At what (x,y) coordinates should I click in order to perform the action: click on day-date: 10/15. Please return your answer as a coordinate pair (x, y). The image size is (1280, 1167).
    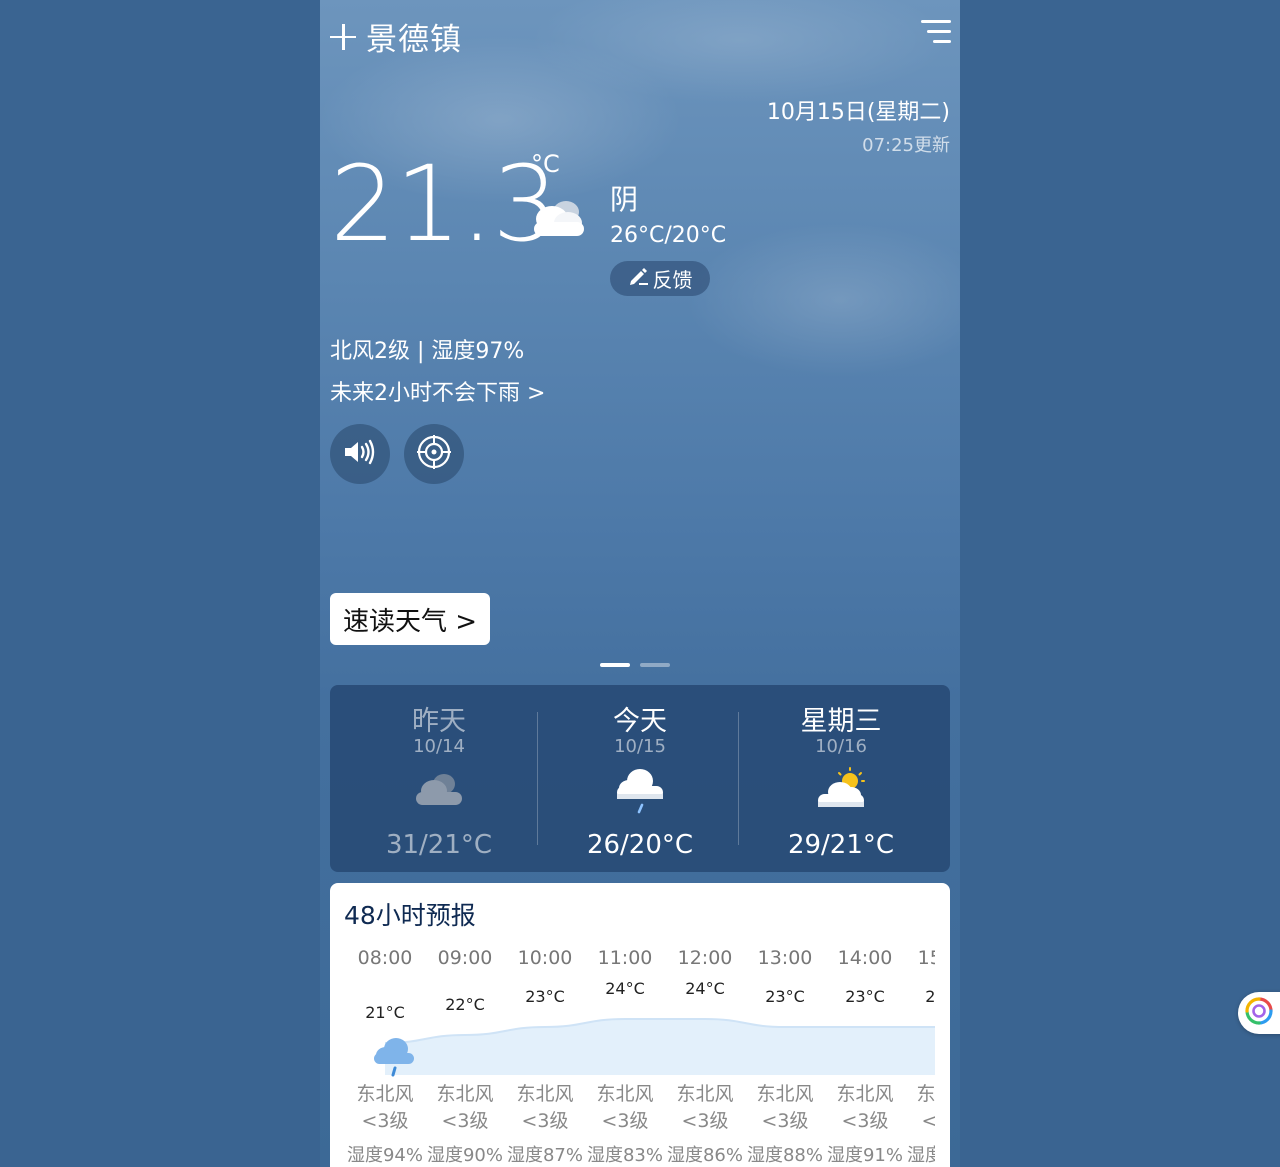
    Looking at the image, I should click on (640, 746).